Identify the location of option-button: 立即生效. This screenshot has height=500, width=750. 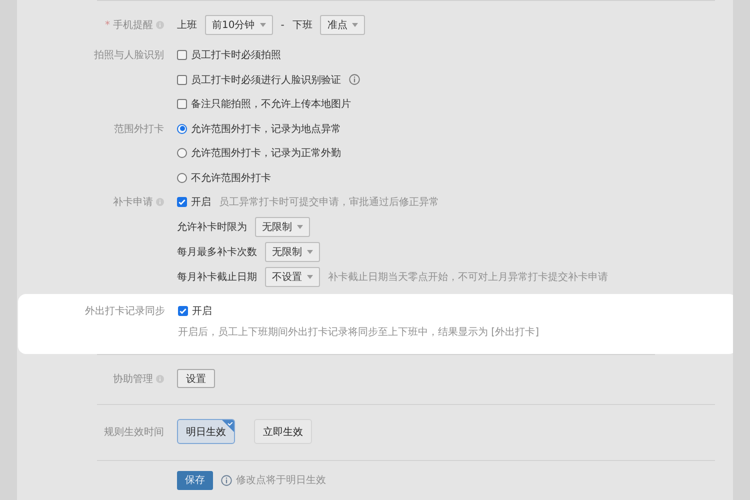
(283, 431).